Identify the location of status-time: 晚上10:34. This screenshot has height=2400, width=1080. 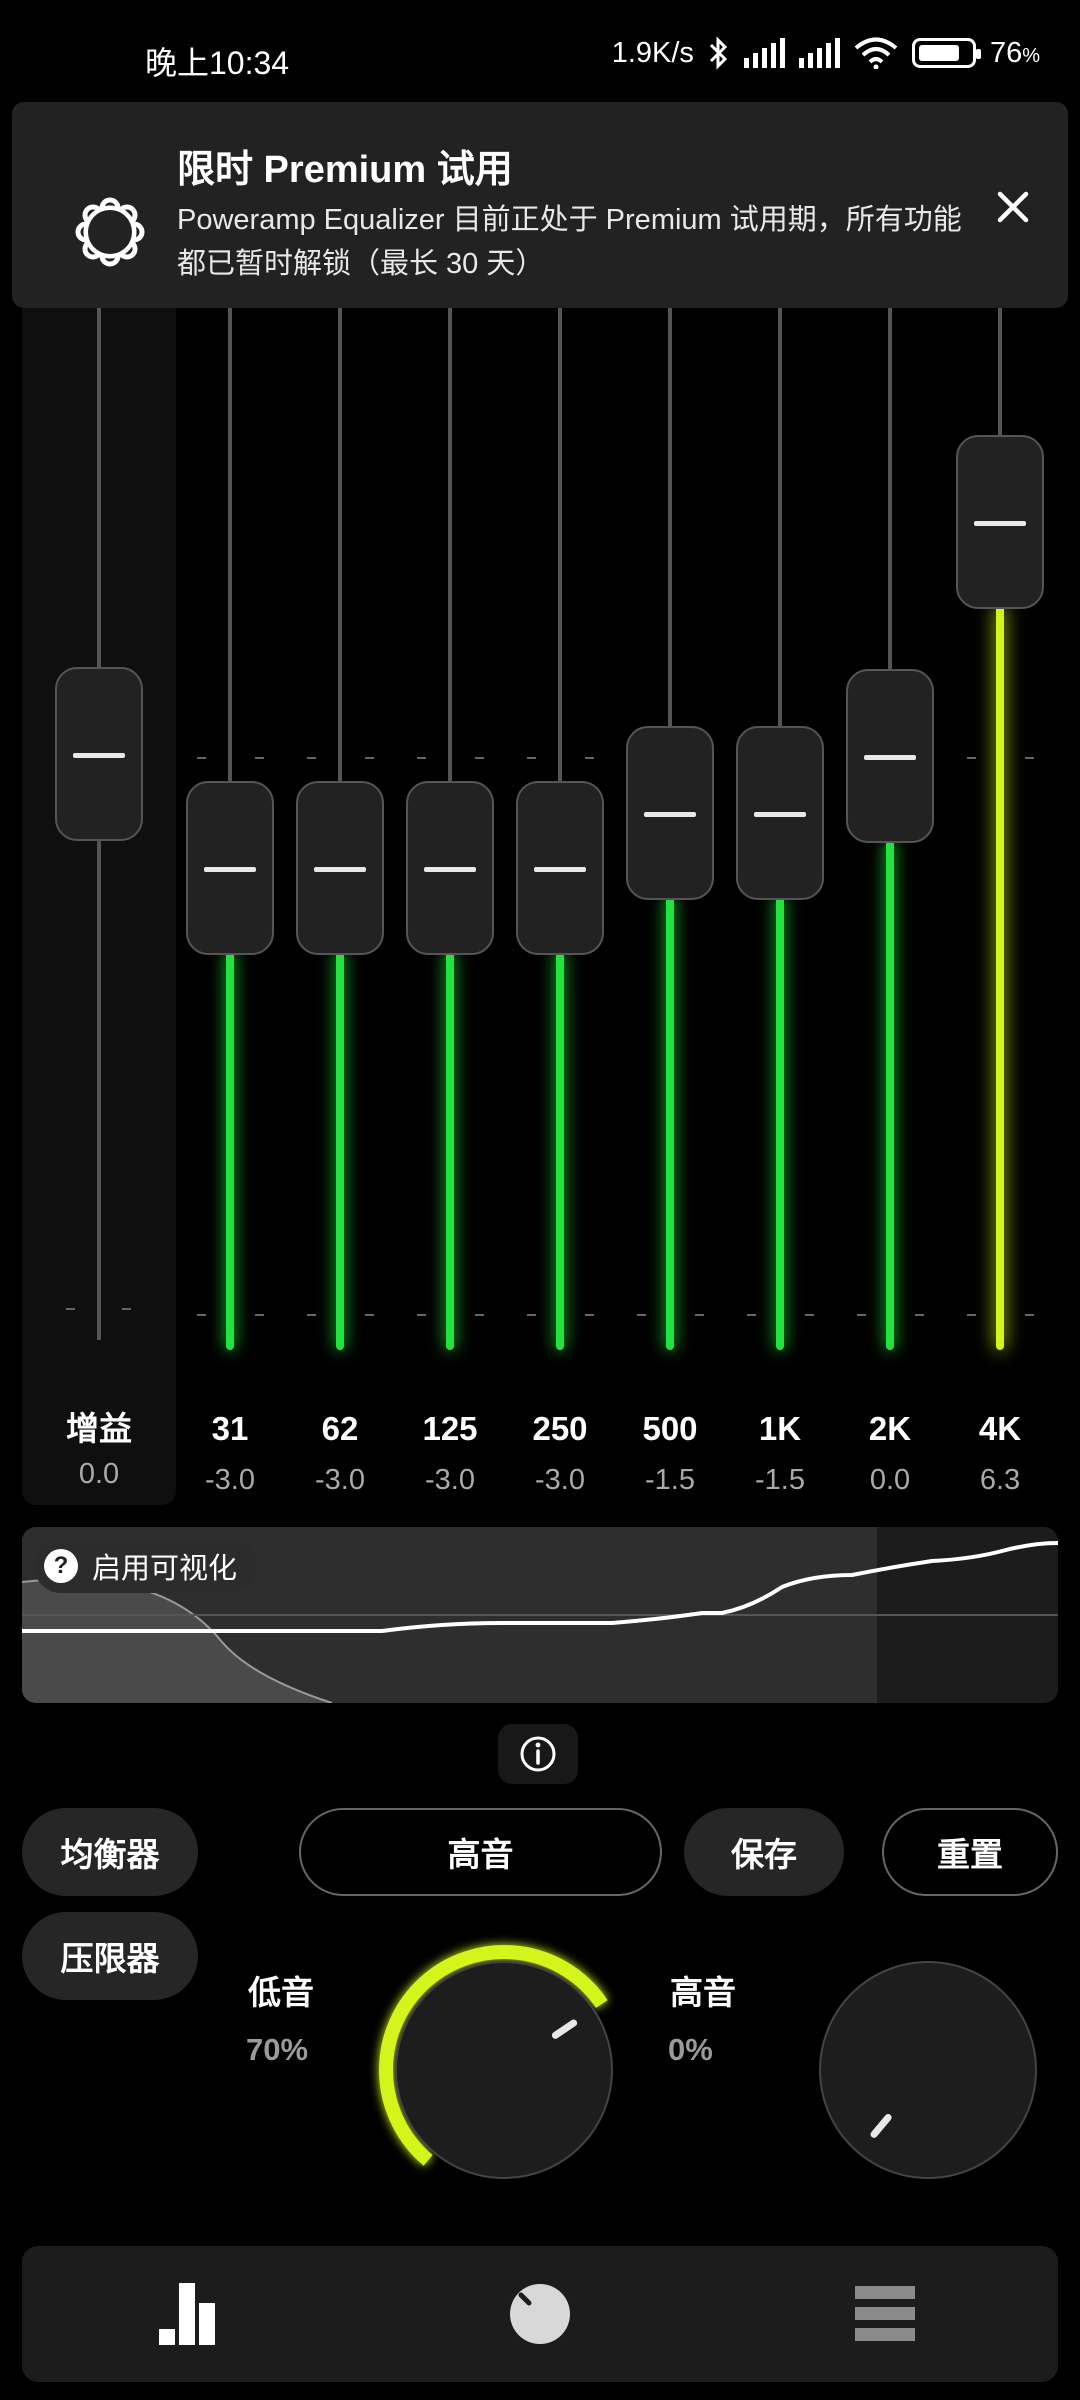
(217, 63).